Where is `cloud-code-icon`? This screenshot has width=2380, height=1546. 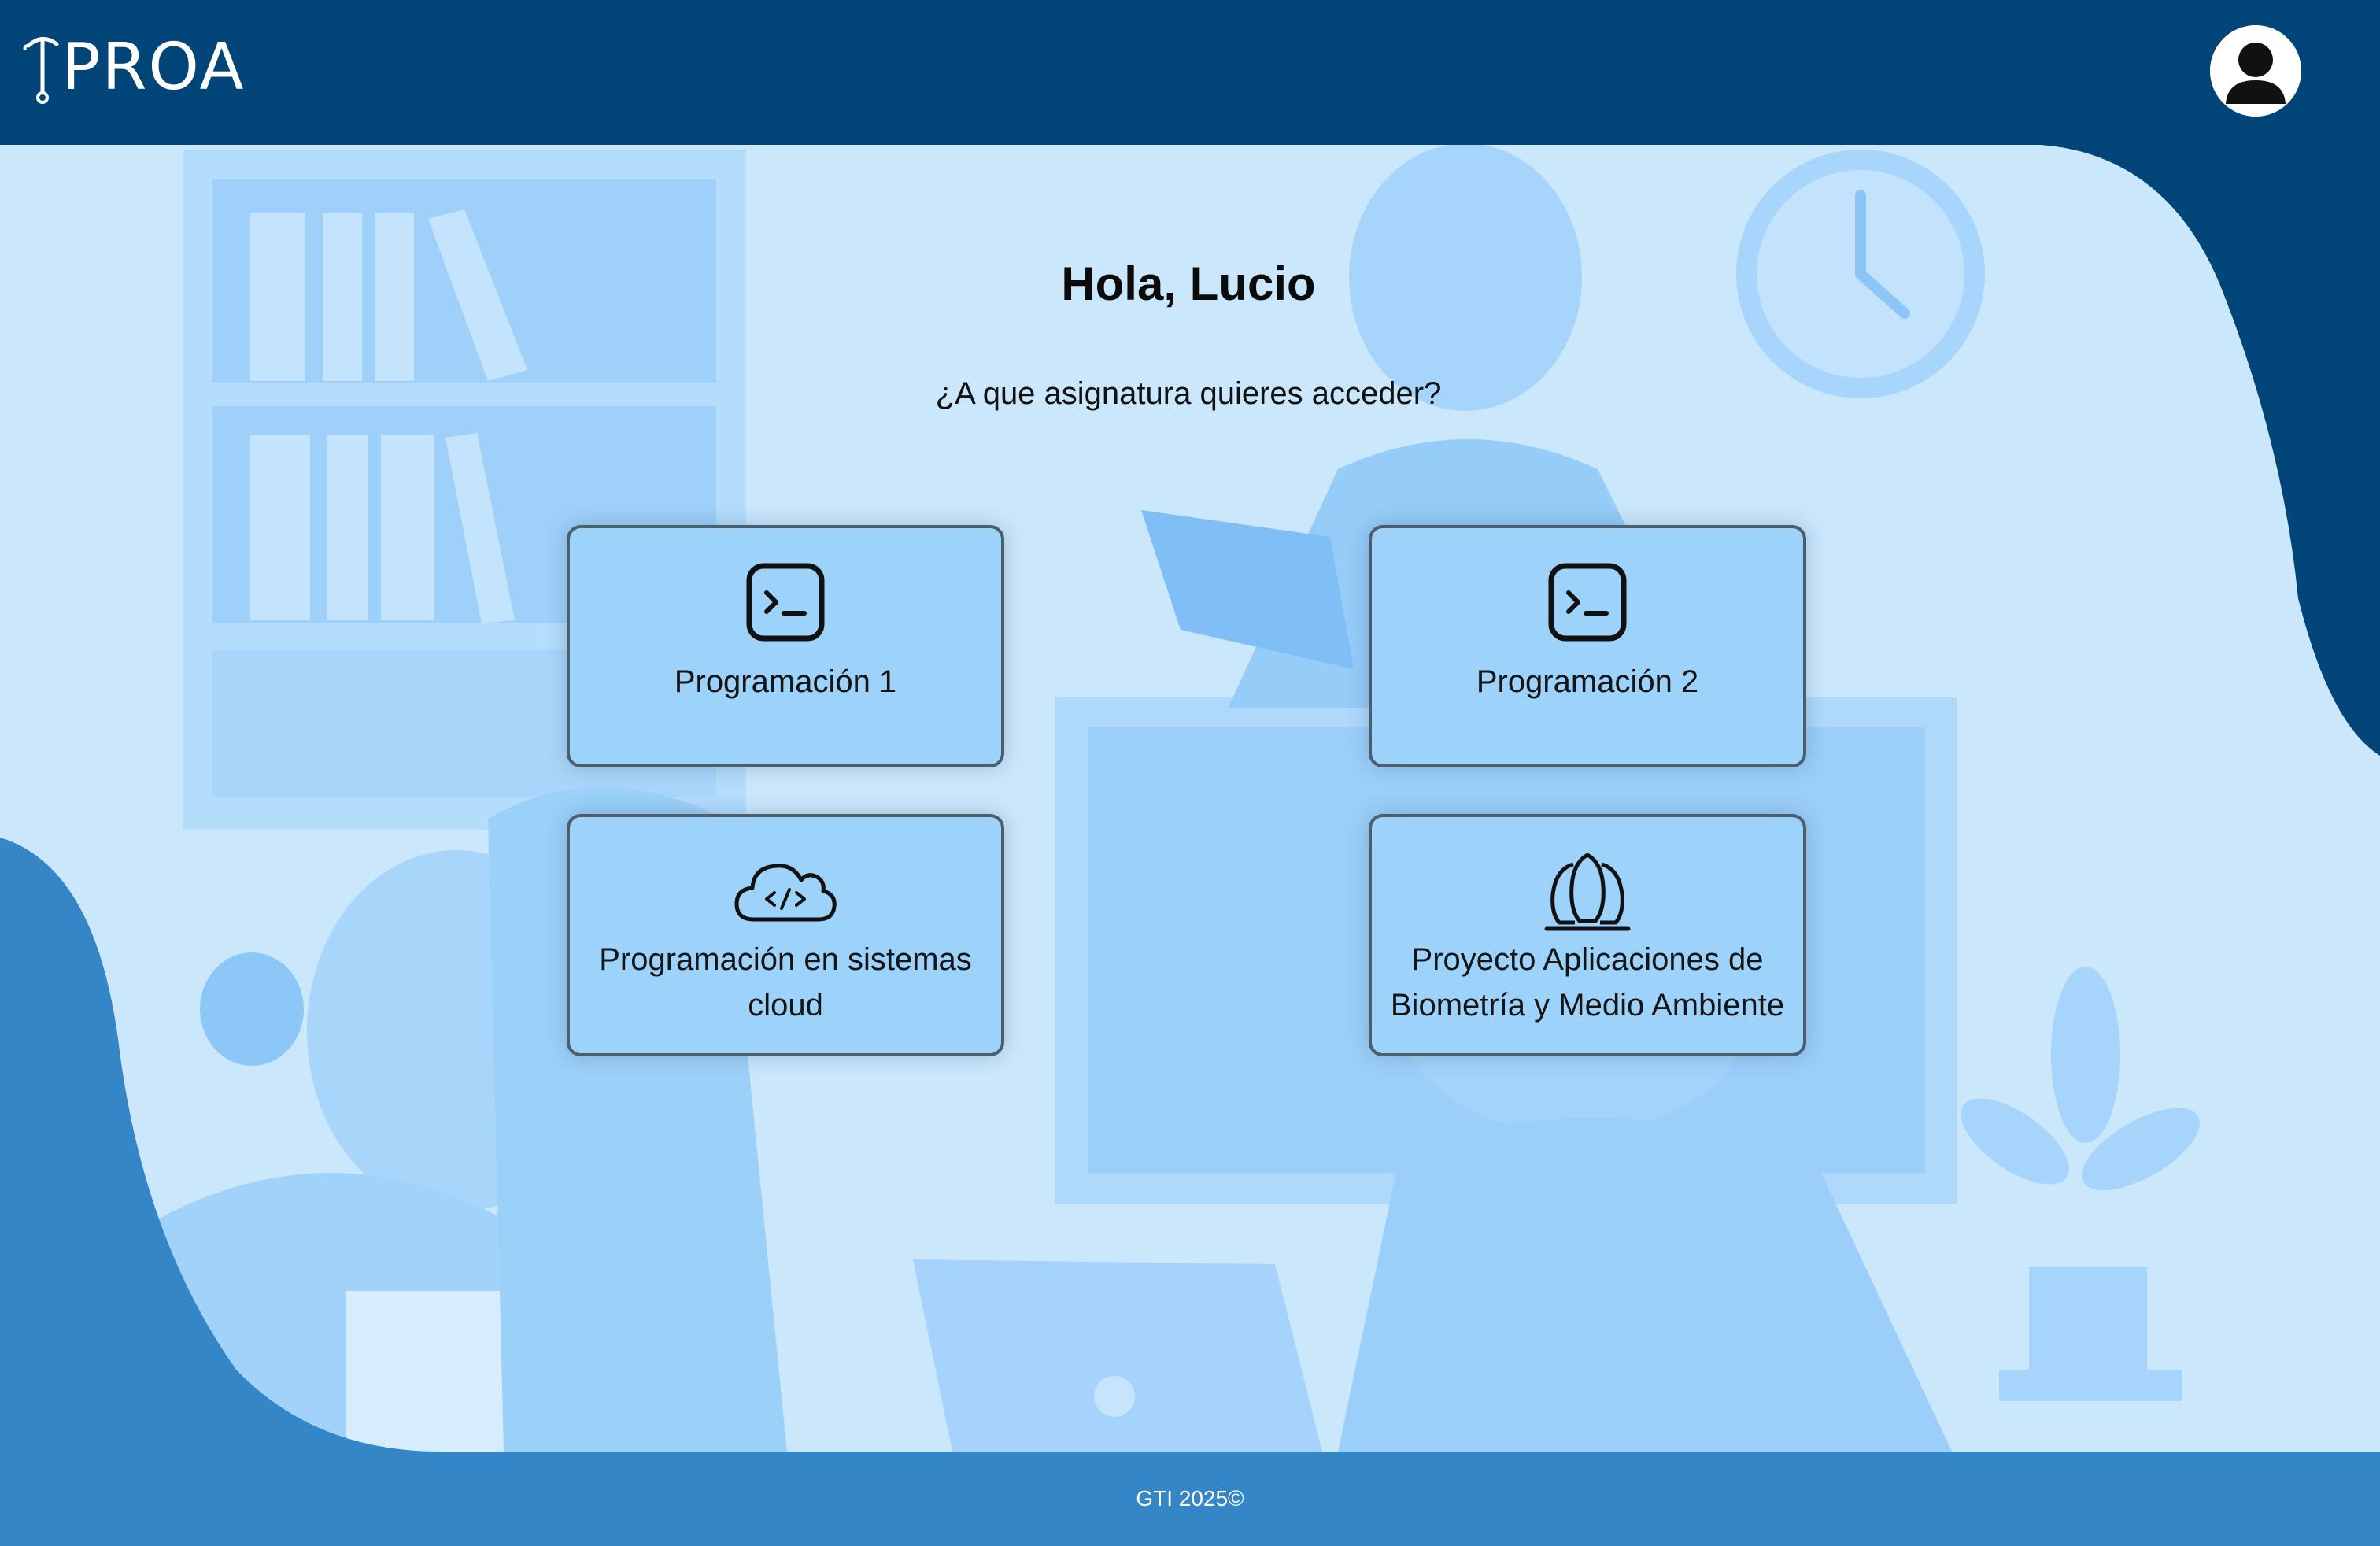 cloud-code-icon is located at coordinates (785, 893).